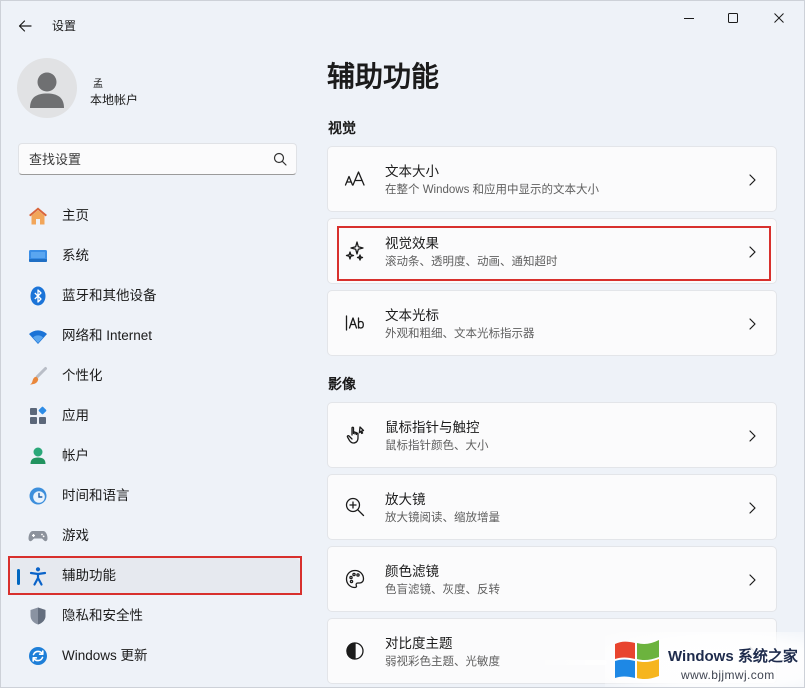  Describe the element at coordinates (98, 84) in the screenshot. I see `account-name: 孟` at that location.